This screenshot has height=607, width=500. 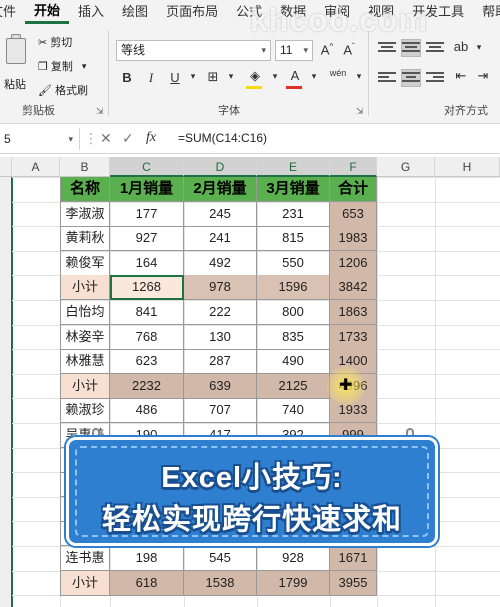 I want to click on enter-icon: ✓, so click(x=128, y=138).